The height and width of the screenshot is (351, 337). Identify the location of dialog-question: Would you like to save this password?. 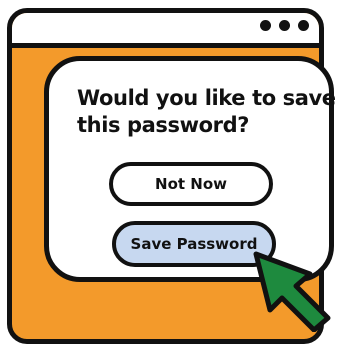
(206, 111).